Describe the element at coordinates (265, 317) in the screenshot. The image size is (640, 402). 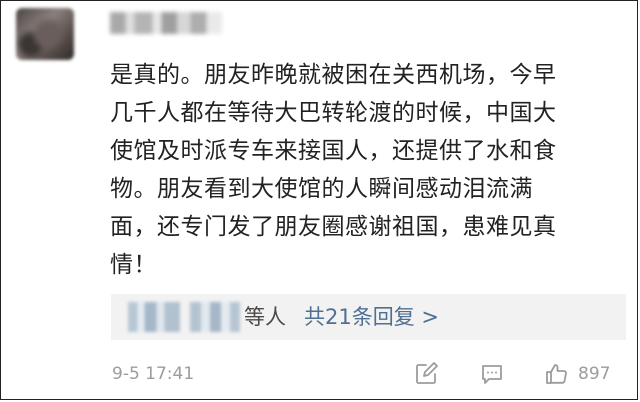
I see `reply-others-label: 等人` at that location.